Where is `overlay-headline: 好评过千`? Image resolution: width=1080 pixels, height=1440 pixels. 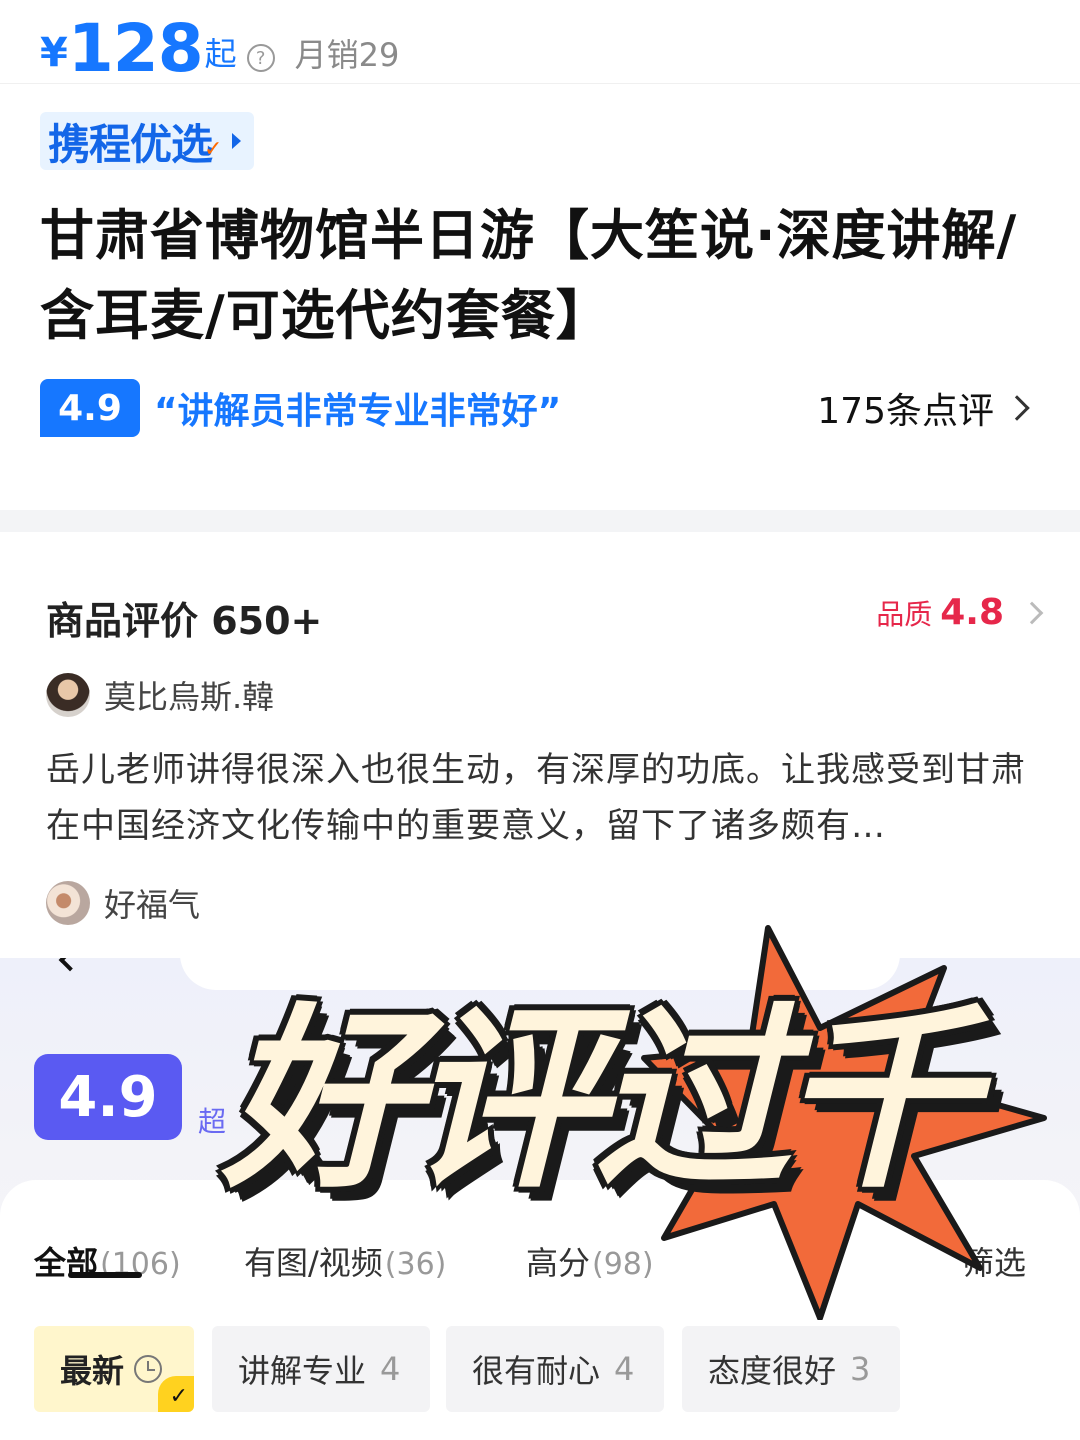 overlay-headline: 好评过千 is located at coordinates (599, 1101).